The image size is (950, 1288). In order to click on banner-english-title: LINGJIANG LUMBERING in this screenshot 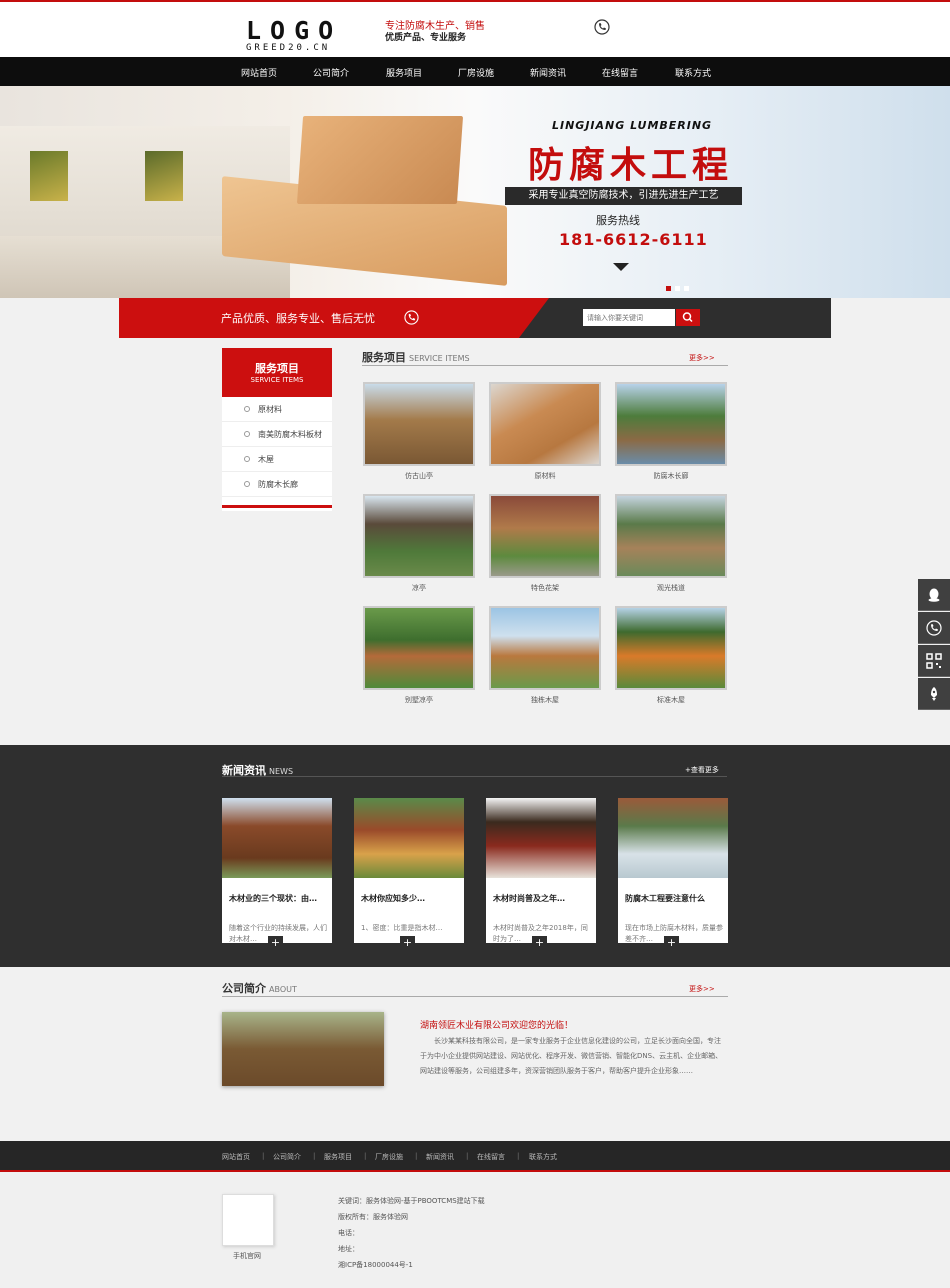, I will do `click(632, 125)`.